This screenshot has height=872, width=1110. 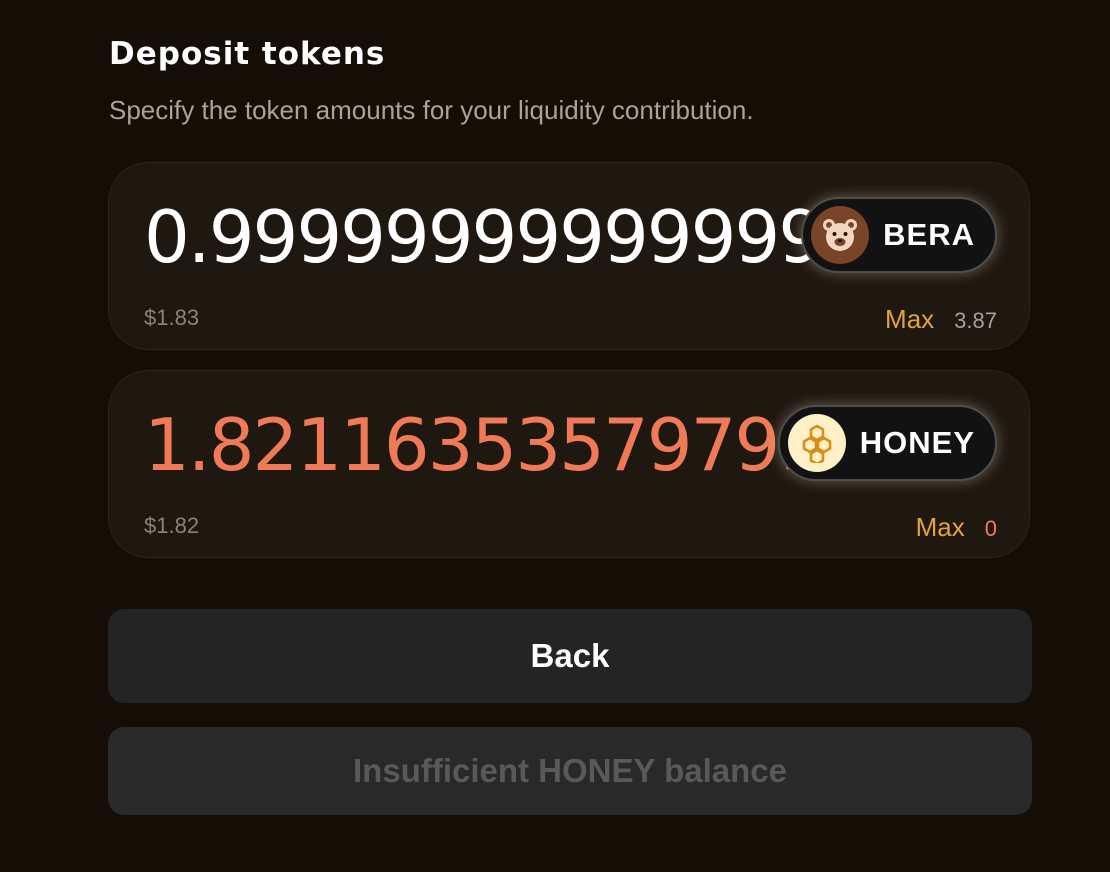 What do you see at coordinates (975, 320) in the screenshot?
I see `bera-balance: 3.87` at bounding box center [975, 320].